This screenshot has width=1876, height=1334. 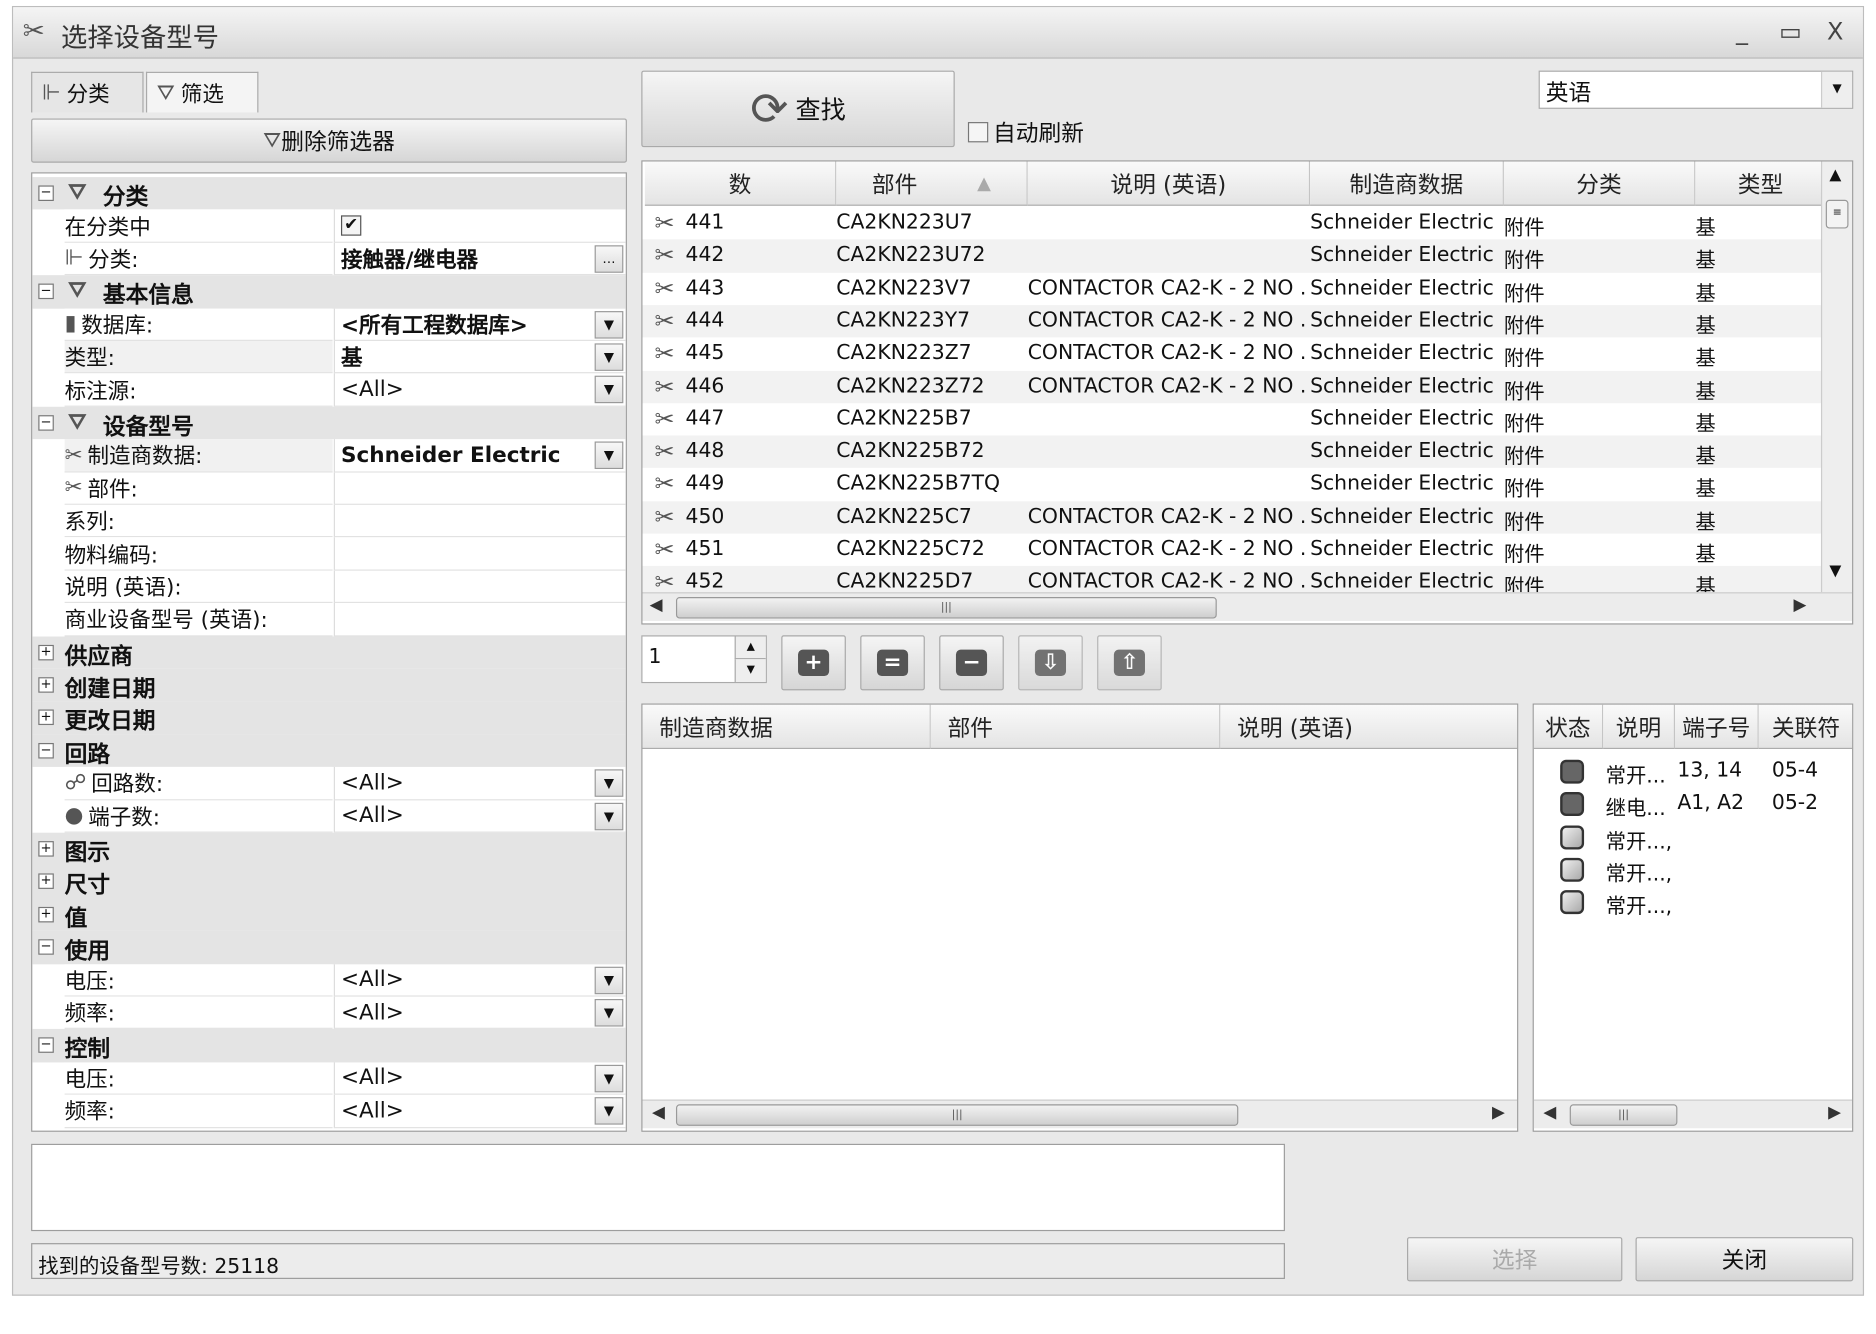 What do you see at coordinates (1693, 773) in the screenshot?
I see `function-row: 常开... 13, 14 05-4` at bounding box center [1693, 773].